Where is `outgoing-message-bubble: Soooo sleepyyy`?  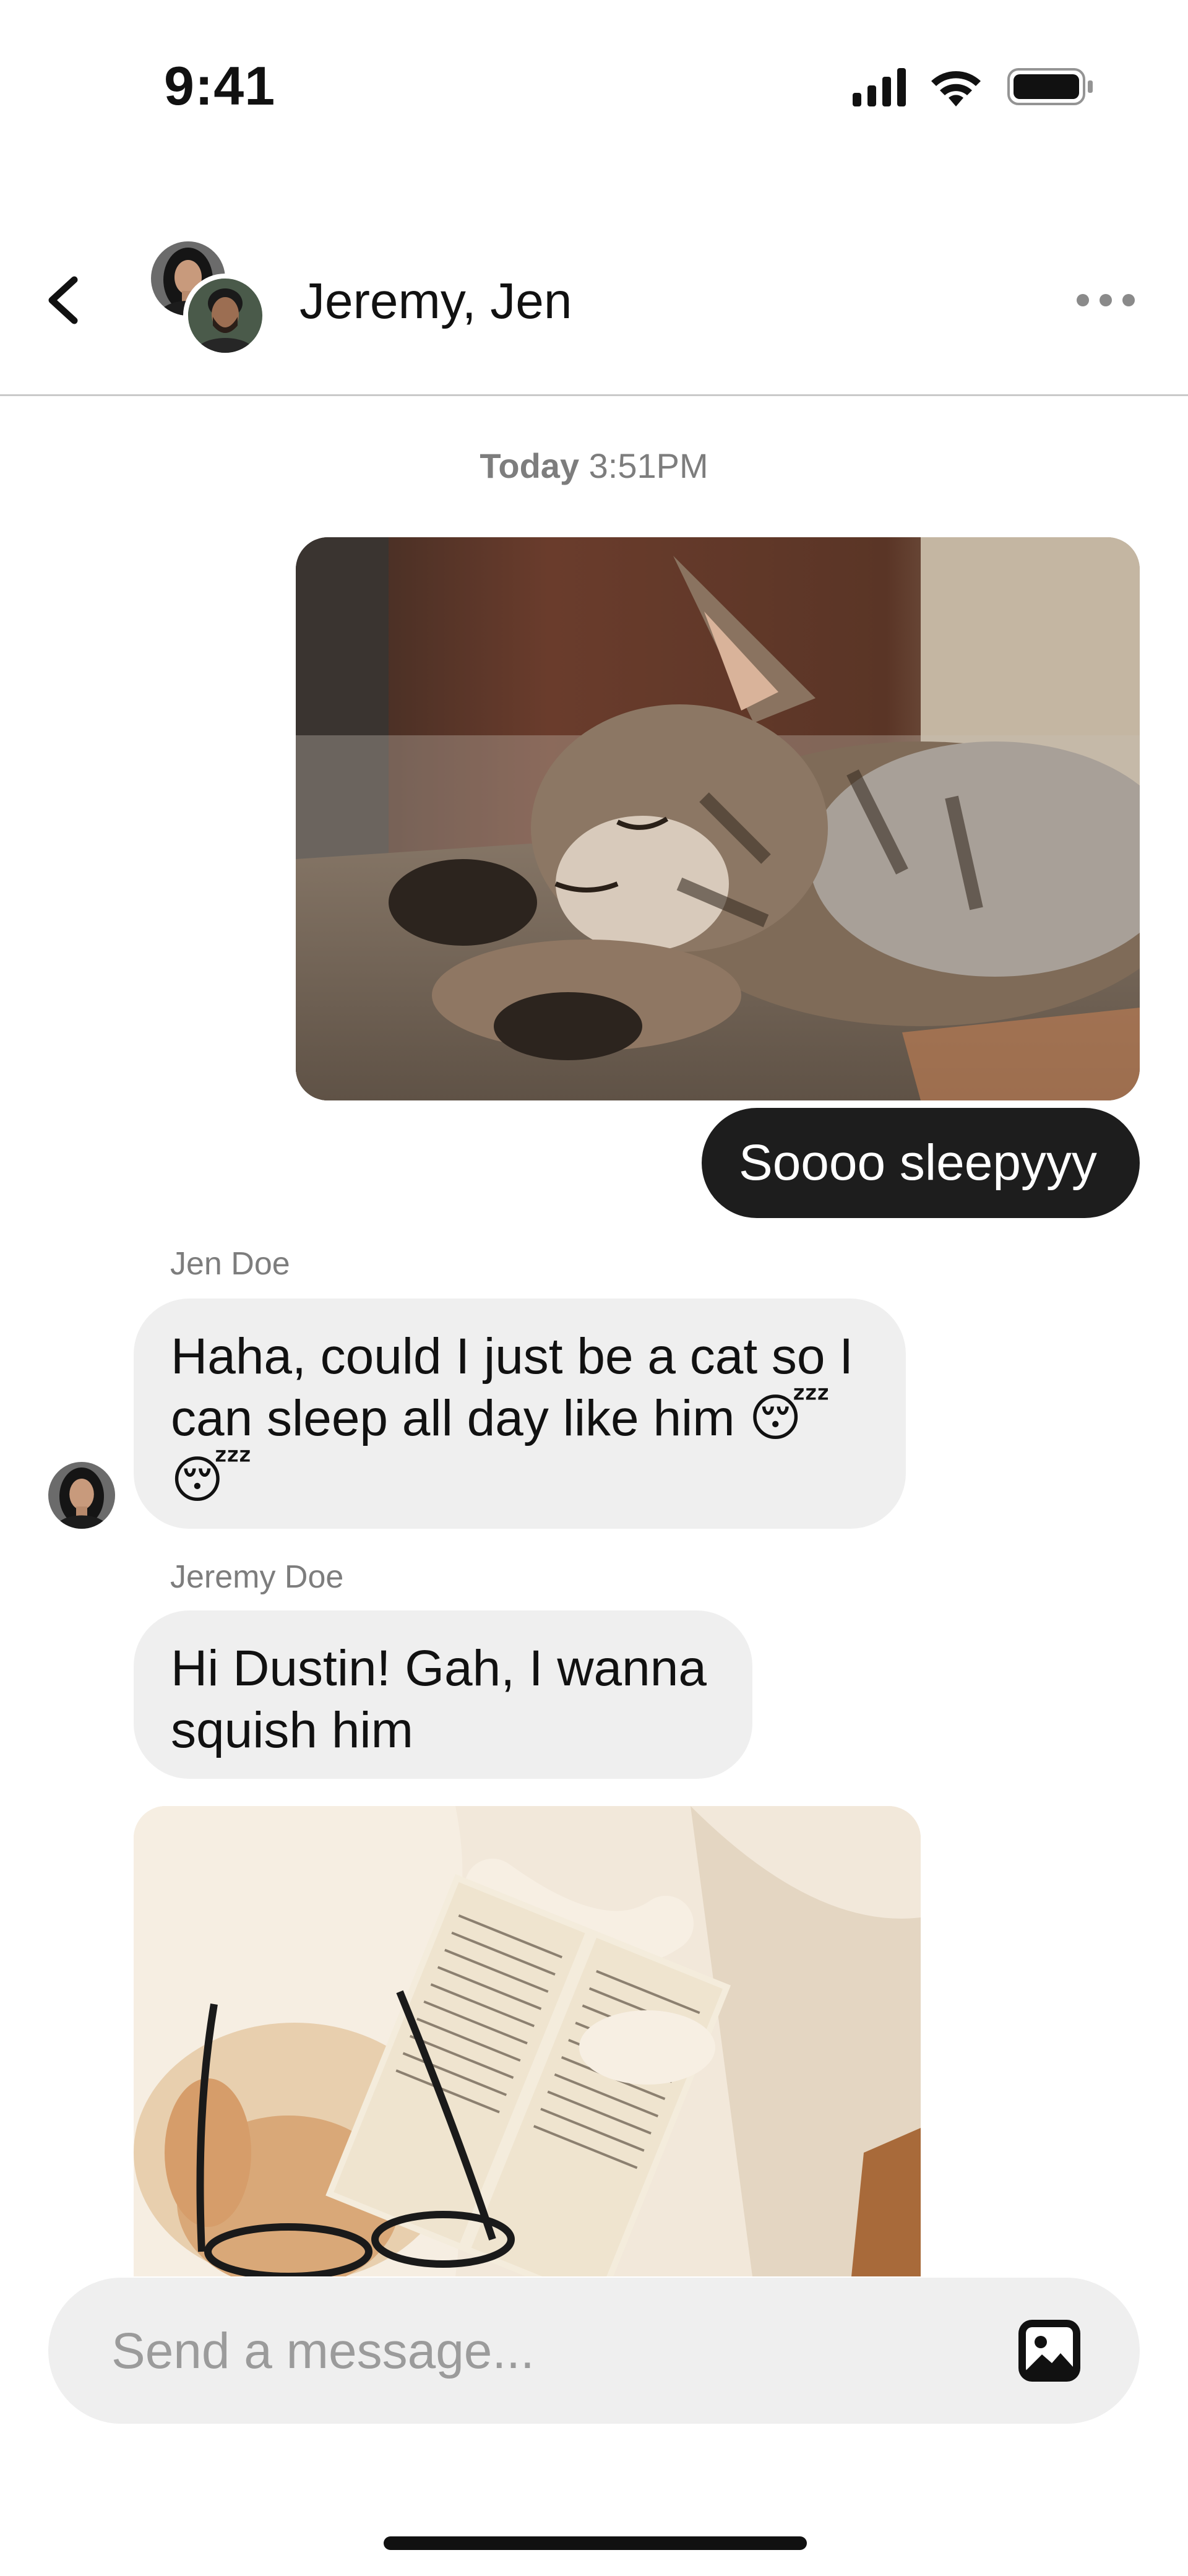 outgoing-message-bubble: Soooo sleepyyy is located at coordinates (921, 1163).